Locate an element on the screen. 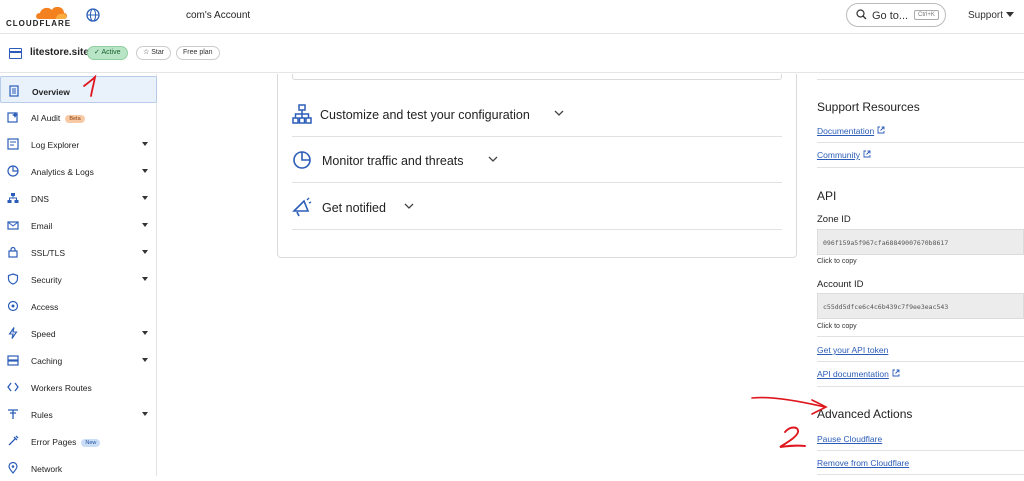 This screenshot has width=1024, height=481. accordion-get-notified: Get notified is located at coordinates (537, 207).